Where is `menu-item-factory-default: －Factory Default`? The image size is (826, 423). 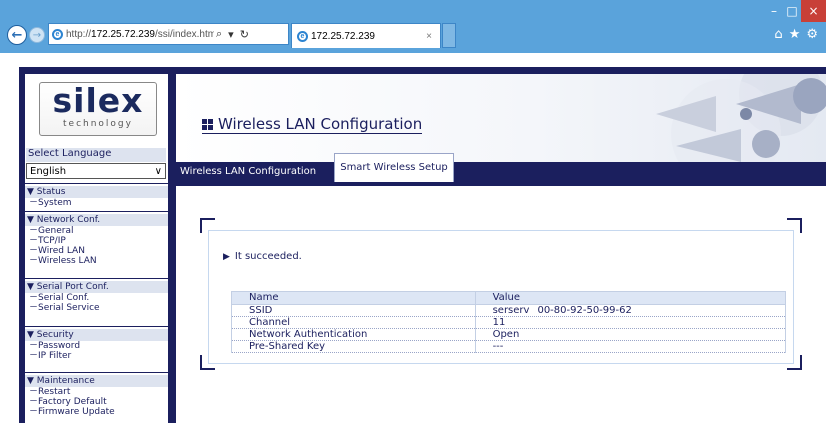 menu-item-factory-default: －Factory Default is located at coordinates (96, 402).